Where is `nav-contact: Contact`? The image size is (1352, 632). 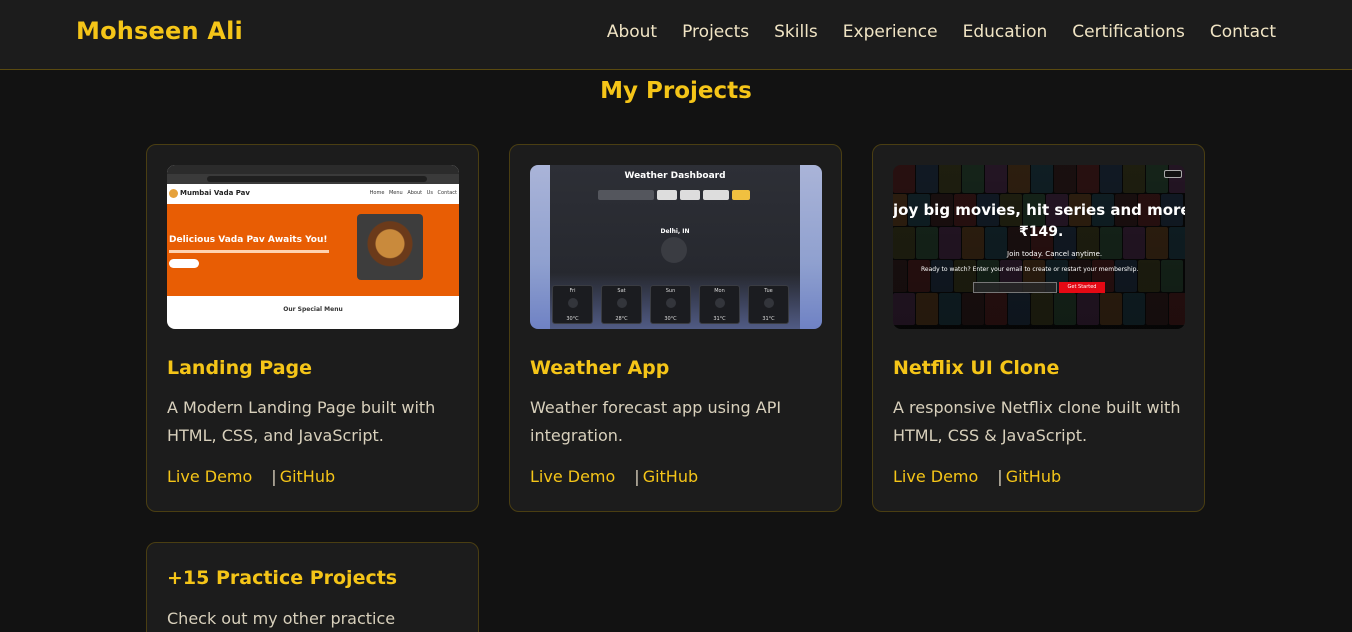 nav-contact: Contact is located at coordinates (1243, 32).